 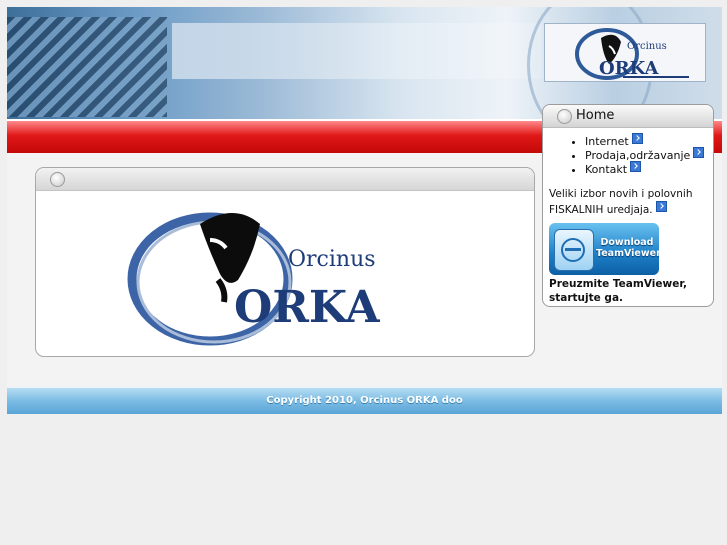 I want to click on download-teamviewer-button: Download TeamViewer, so click(x=604, y=249).